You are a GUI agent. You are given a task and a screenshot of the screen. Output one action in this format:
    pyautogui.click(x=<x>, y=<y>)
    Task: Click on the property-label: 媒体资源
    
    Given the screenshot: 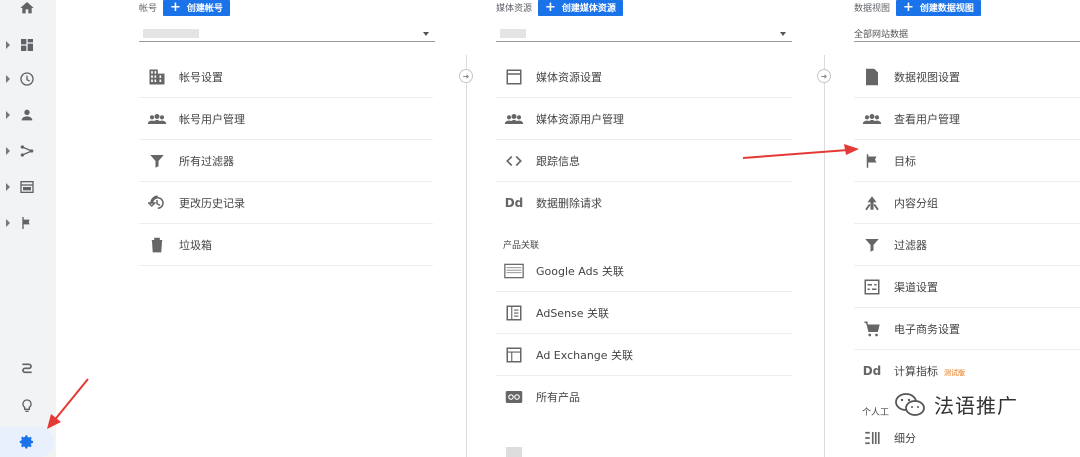 What is the action you would take?
    pyautogui.click(x=514, y=9)
    